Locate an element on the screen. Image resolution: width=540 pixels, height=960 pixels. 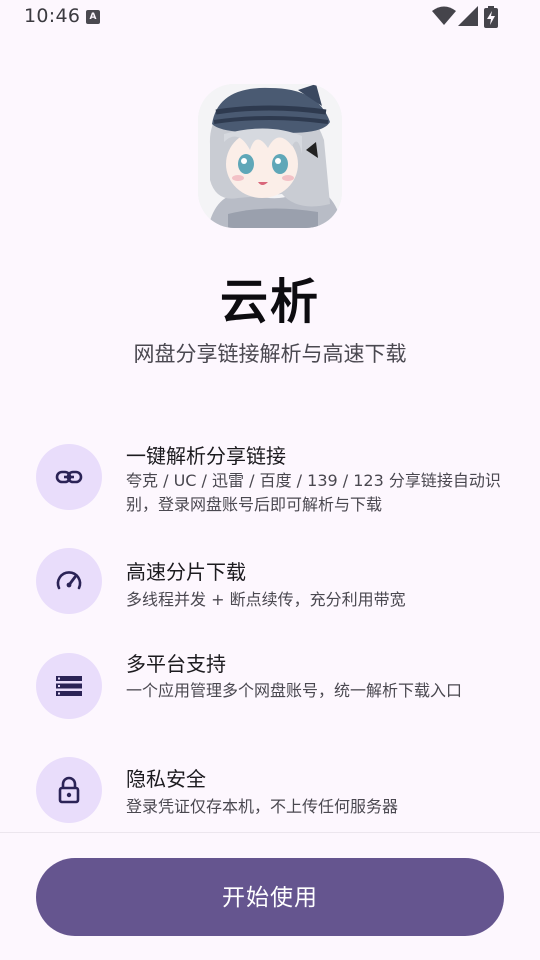
app-subtitle: 网盘分享链接解析与高速下载 is located at coordinates (270, 354).